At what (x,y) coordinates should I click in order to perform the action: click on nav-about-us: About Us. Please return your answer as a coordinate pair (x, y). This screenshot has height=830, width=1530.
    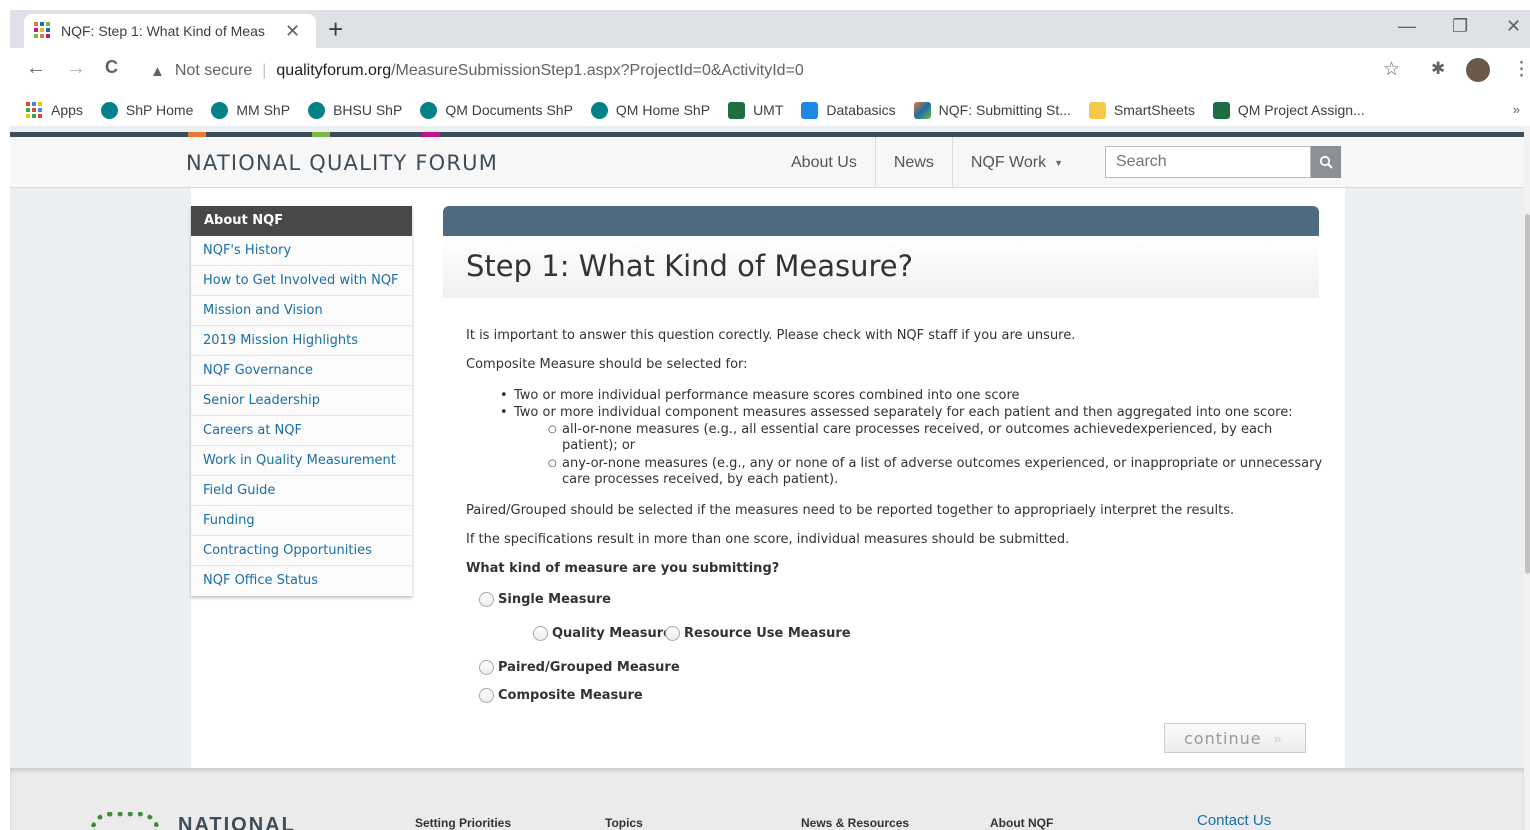
    Looking at the image, I should click on (824, 162).